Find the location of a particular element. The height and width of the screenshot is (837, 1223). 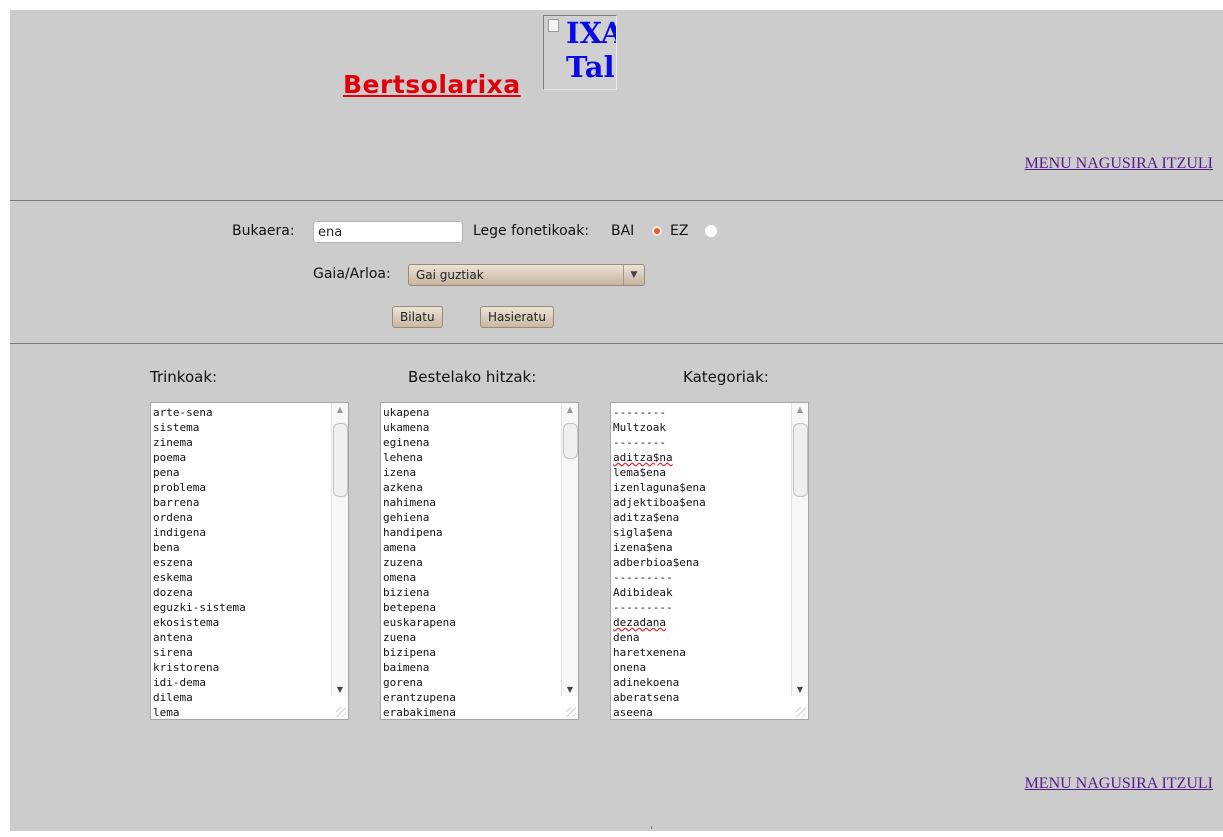

list-item: onena is located at coordinates (710, 667).